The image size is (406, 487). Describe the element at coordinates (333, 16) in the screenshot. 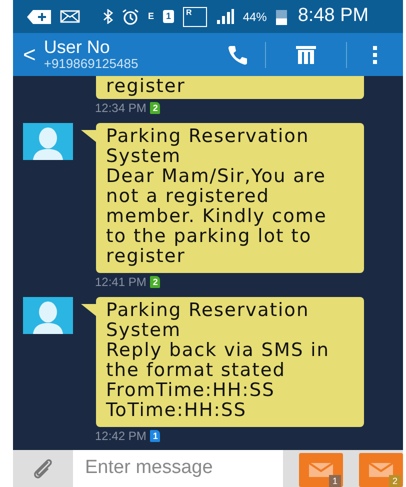

I see `clock-time: 8:48 PM` at that location.